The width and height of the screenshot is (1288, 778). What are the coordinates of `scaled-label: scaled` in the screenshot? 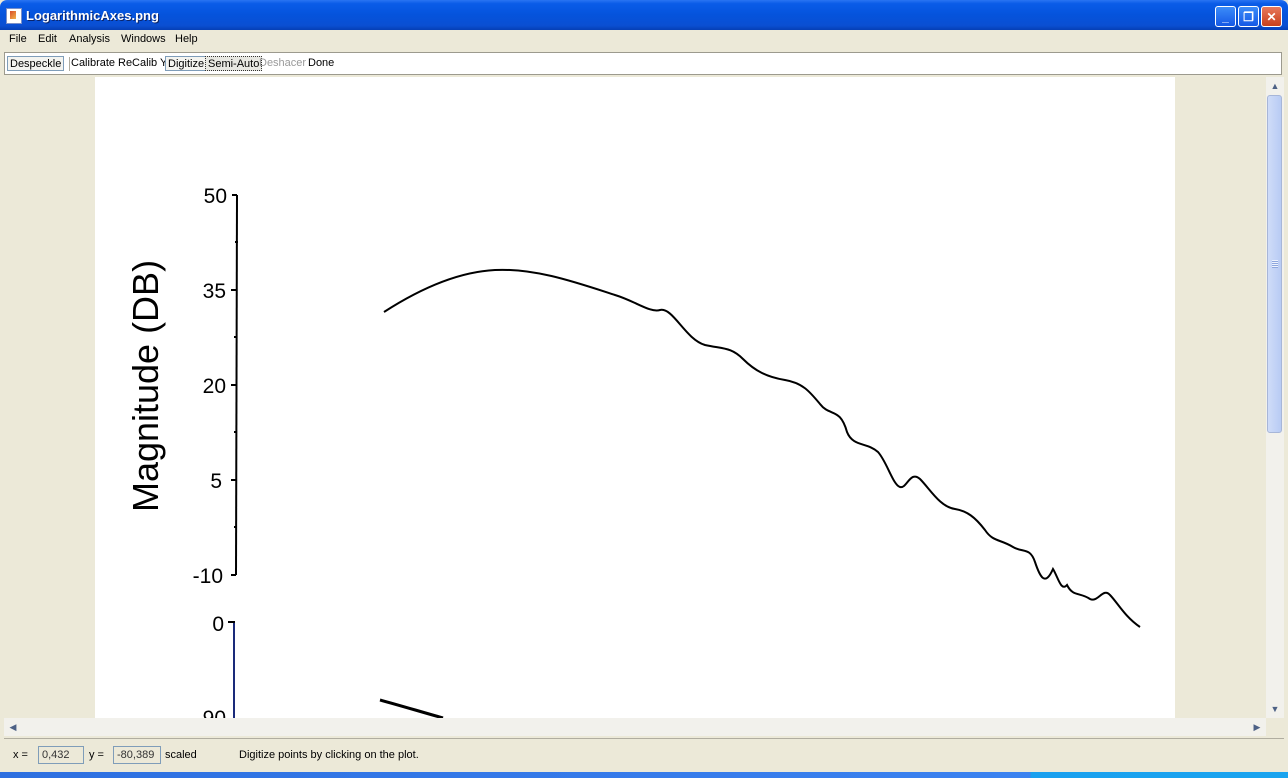 It's located at (181, 755).